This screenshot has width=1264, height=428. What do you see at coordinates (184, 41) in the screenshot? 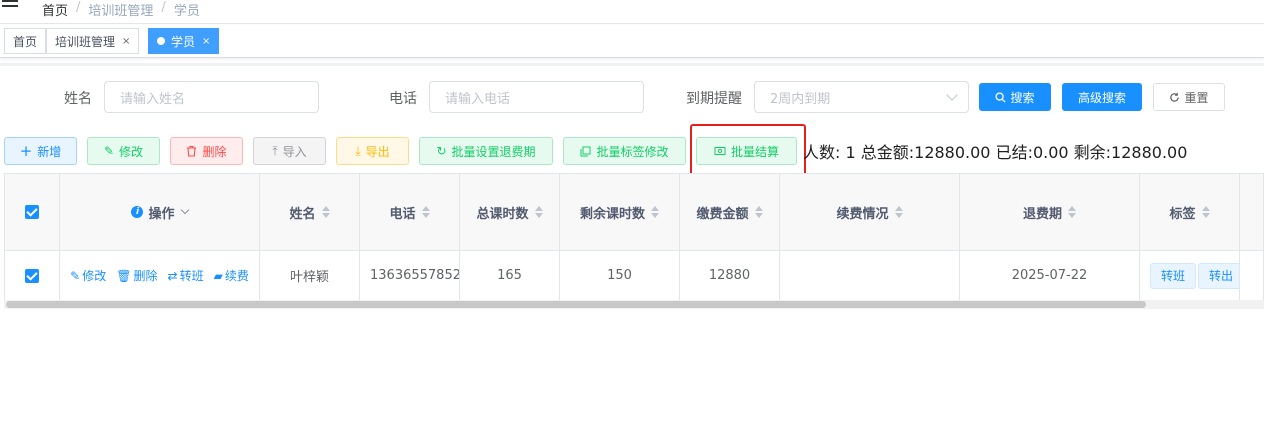
I see `tab-student: 学员 ×` at bounding box center [184, 41].